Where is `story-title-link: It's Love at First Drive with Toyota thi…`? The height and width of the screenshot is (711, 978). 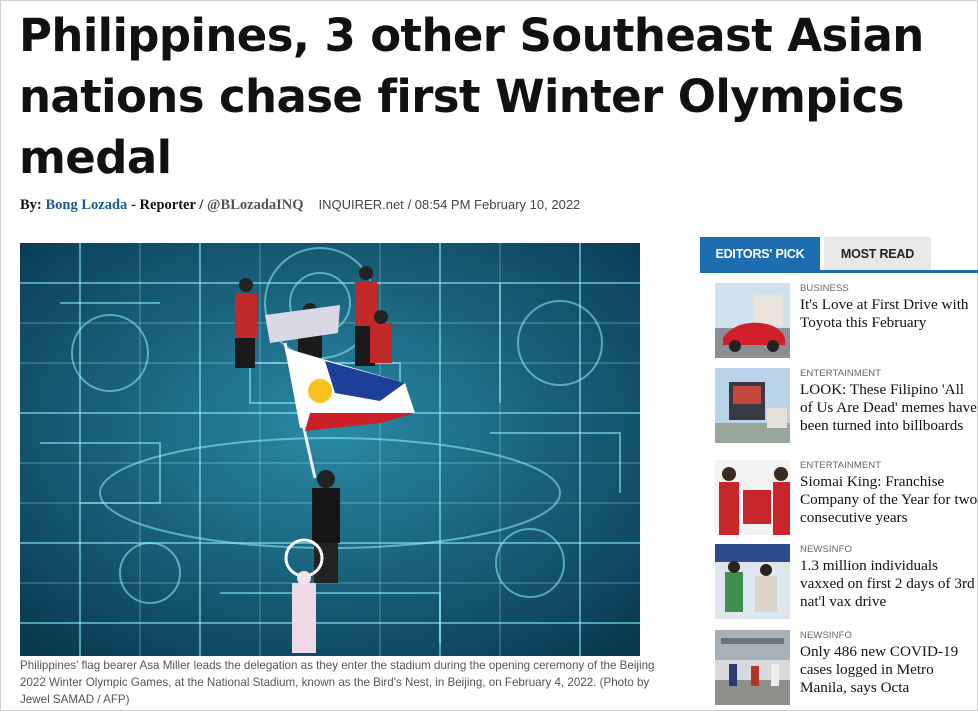 story-title-link: It's Love at First Drive with Toyota thi… is located at coordinates (889, 314).